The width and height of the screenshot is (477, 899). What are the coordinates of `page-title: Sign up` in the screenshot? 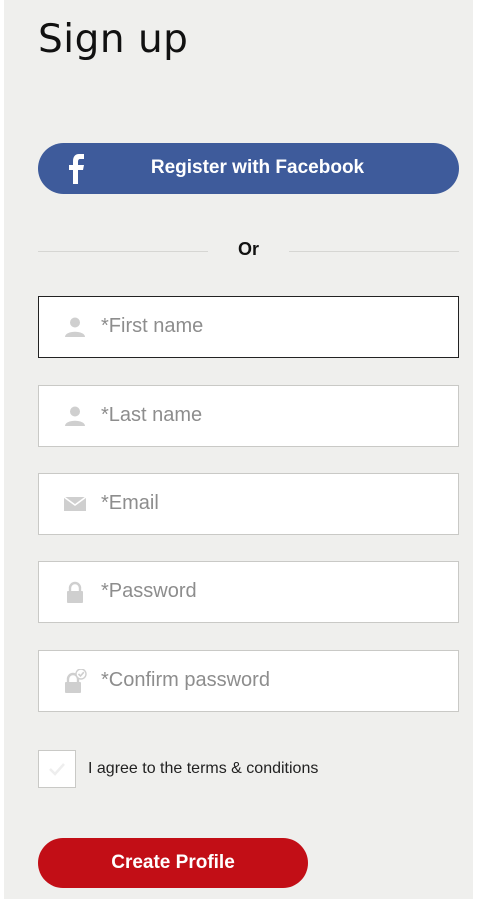 It's located at (113, 39).